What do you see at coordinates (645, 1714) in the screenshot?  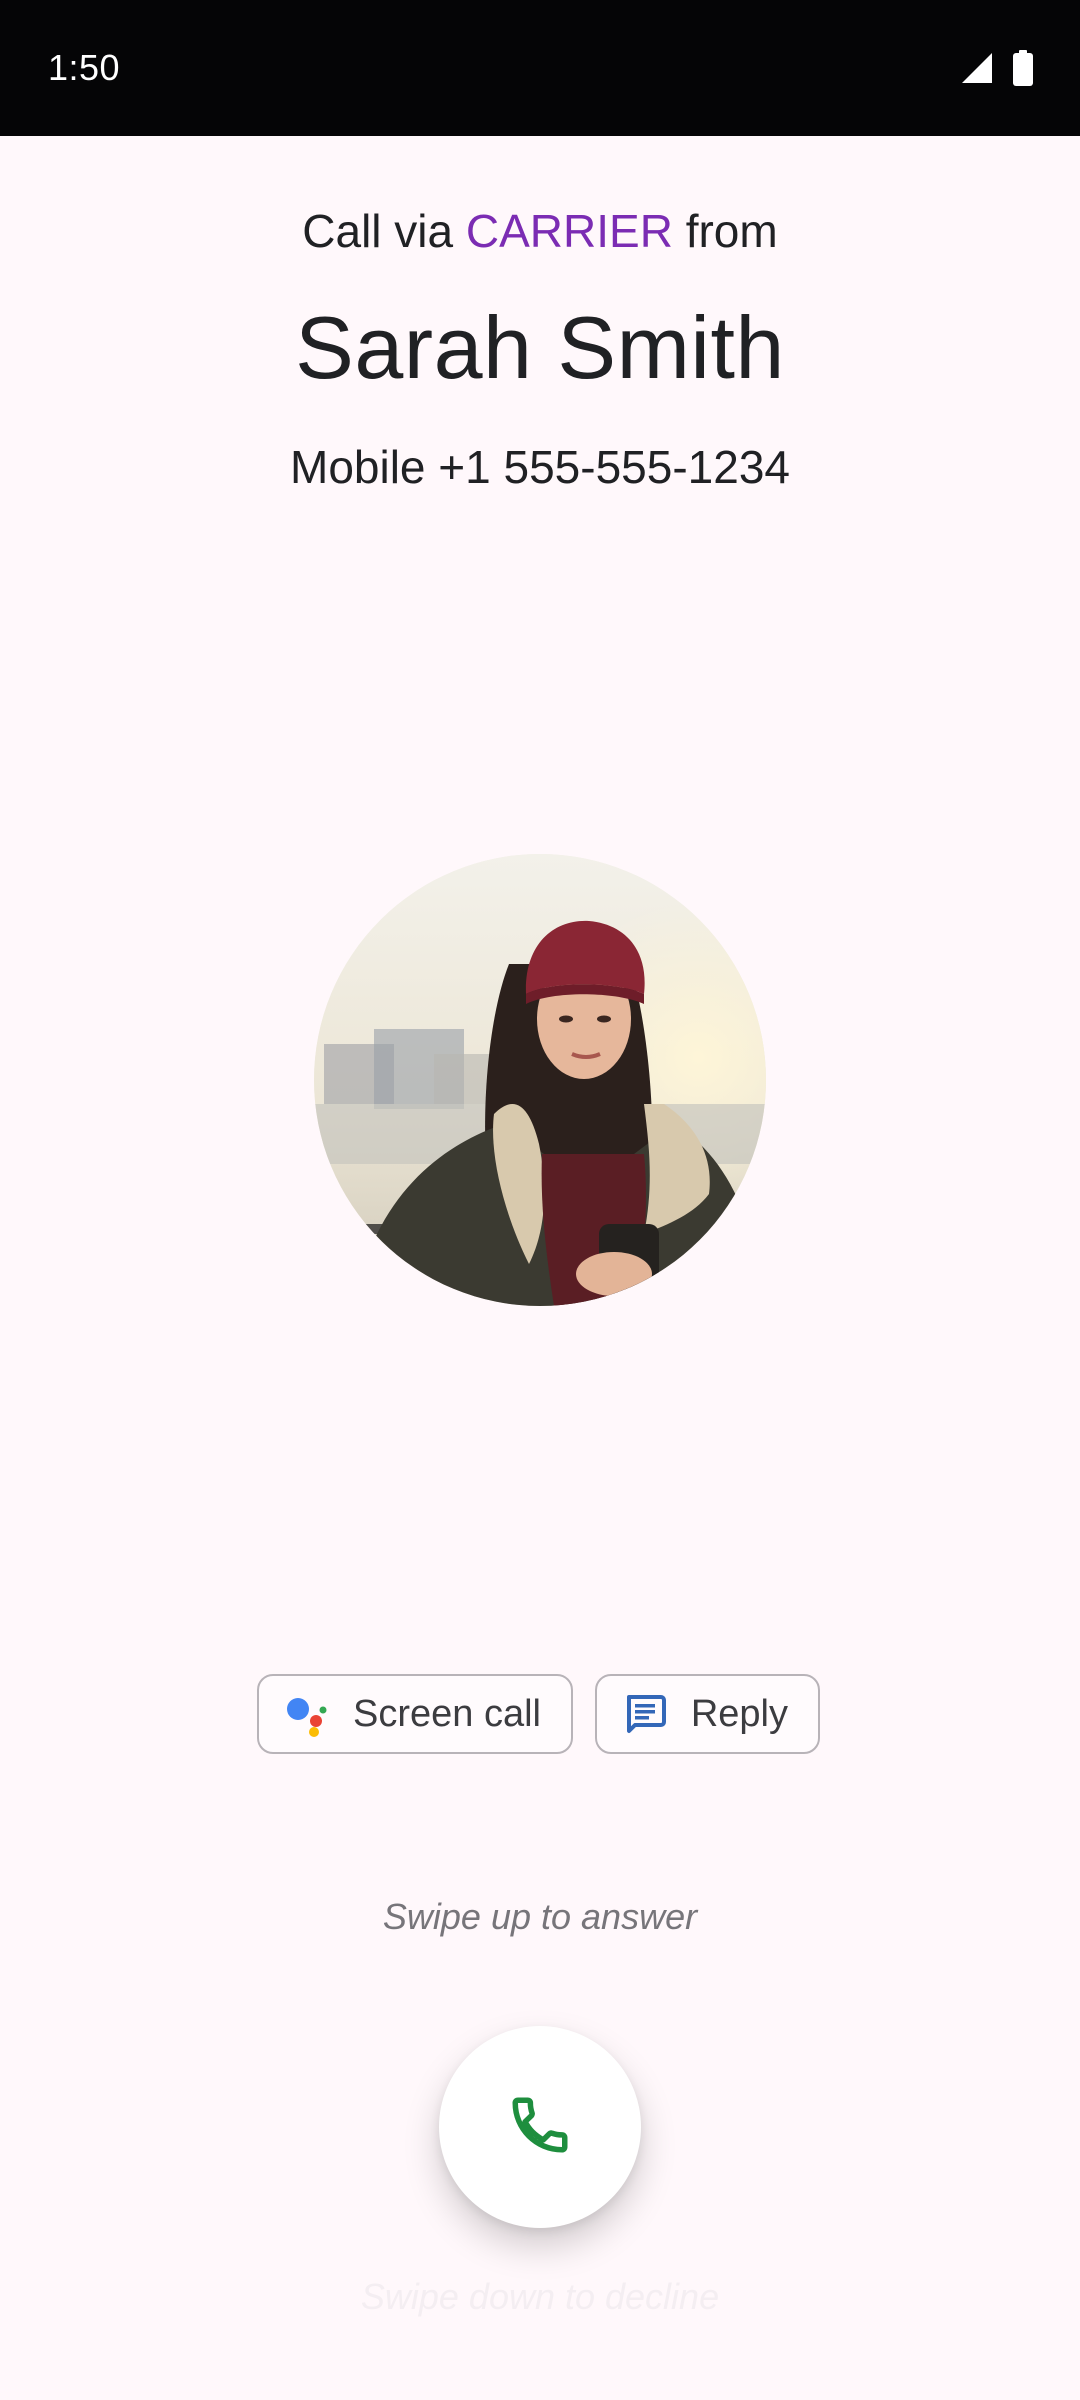 I see `message-icon` at bounding box center [645, 1714].